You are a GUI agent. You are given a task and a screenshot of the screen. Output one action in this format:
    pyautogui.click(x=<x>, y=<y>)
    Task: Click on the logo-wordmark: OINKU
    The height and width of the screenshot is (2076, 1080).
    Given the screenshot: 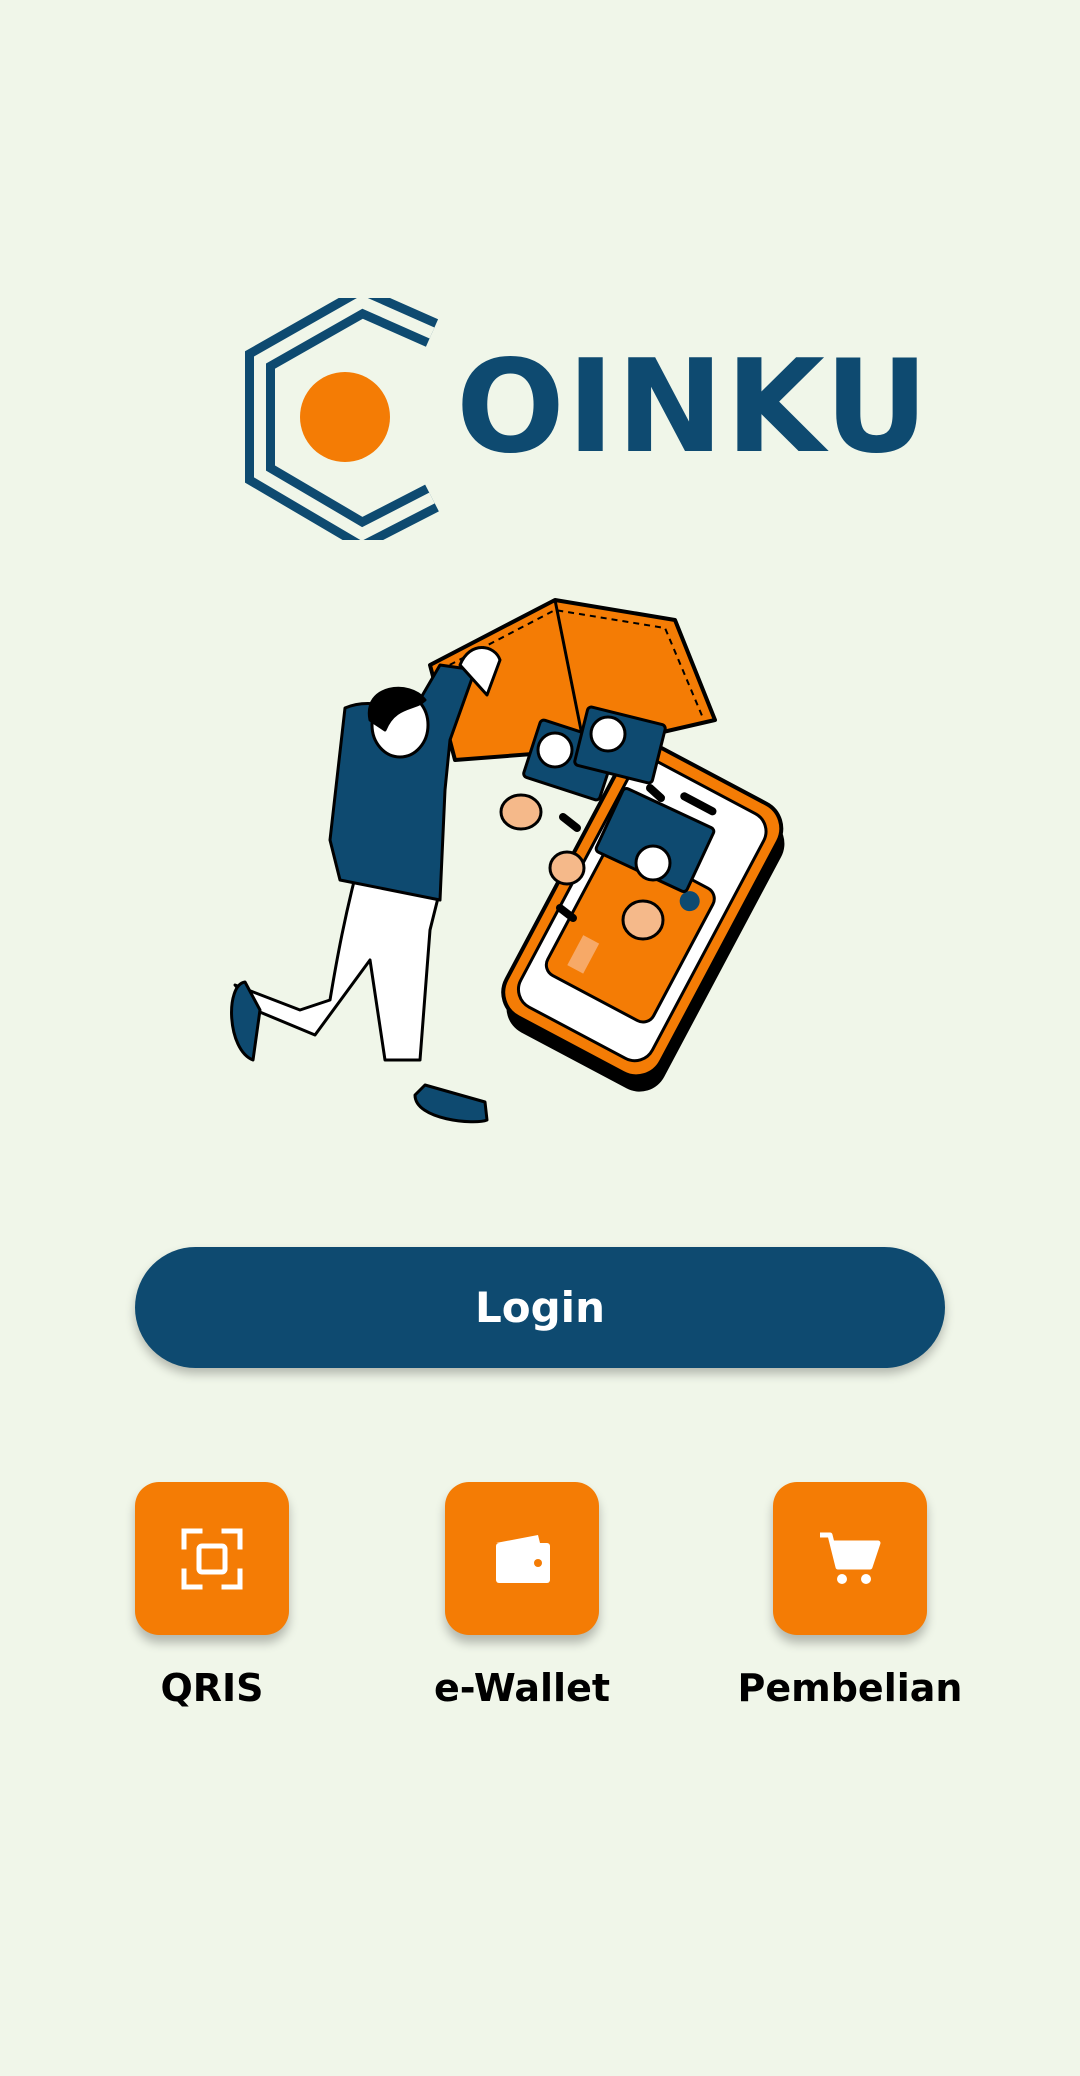 What is the action you would take?
    pyautogui.click(x=693, y=407)
    